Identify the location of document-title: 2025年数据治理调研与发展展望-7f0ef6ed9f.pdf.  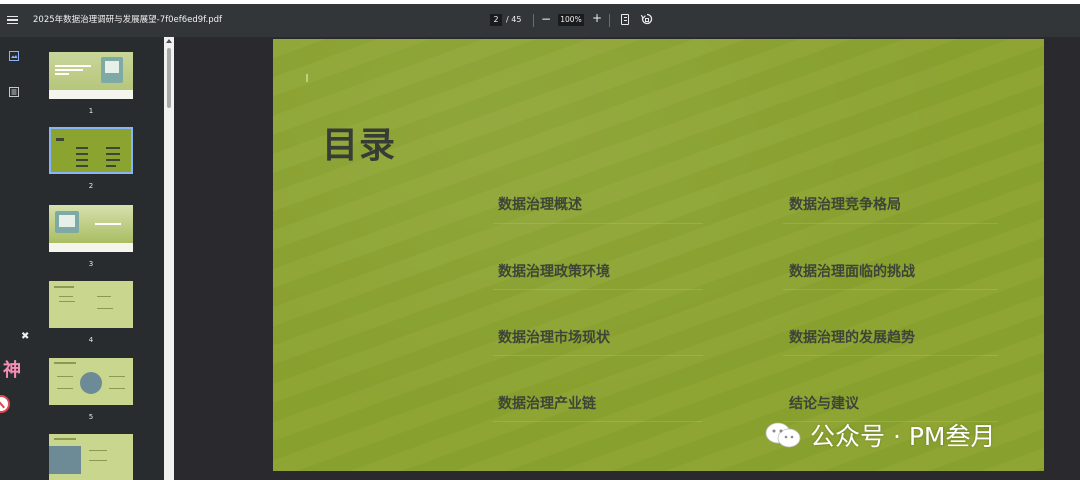
(128, 20).